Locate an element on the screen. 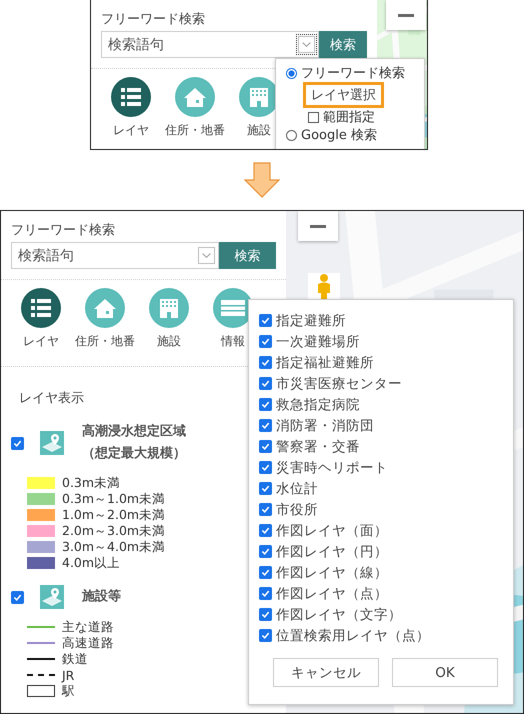 The height and width of the screenshot is (714, 524). layer-option-label: 救急指定病院 is located at coordinates (318, 405).